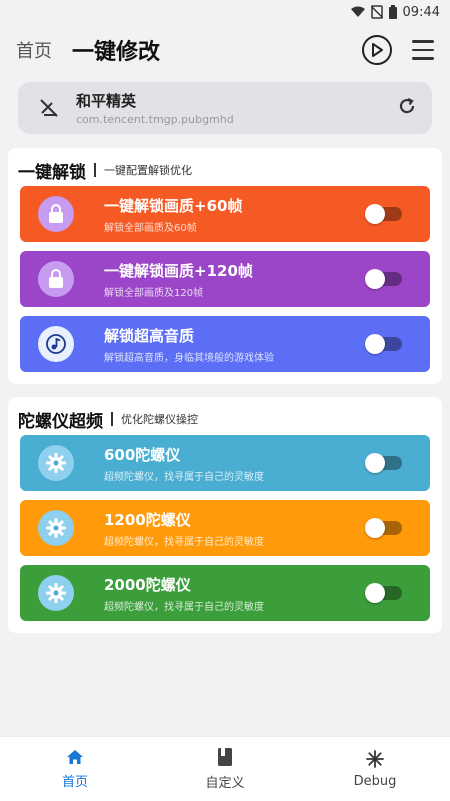 The image size is (450, 801). What do you see at coordinates (60, 421) in the screenshot?
I see `section-title: 陀螺仪超频` at bounding box center [60, 421].